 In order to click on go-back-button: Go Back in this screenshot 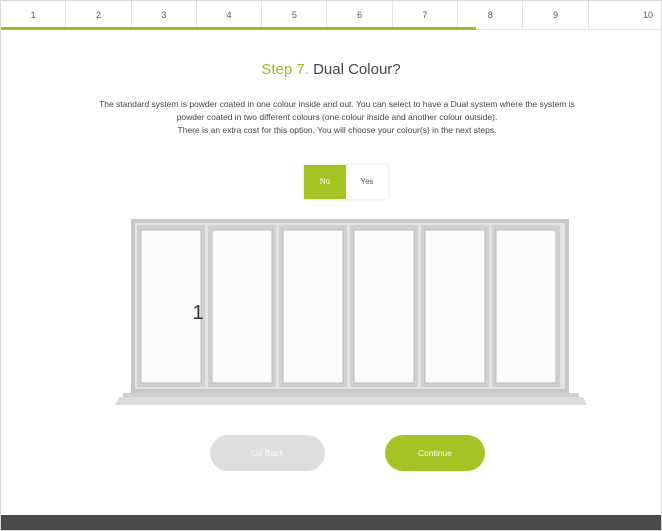, I will do `click(267, 453)`.